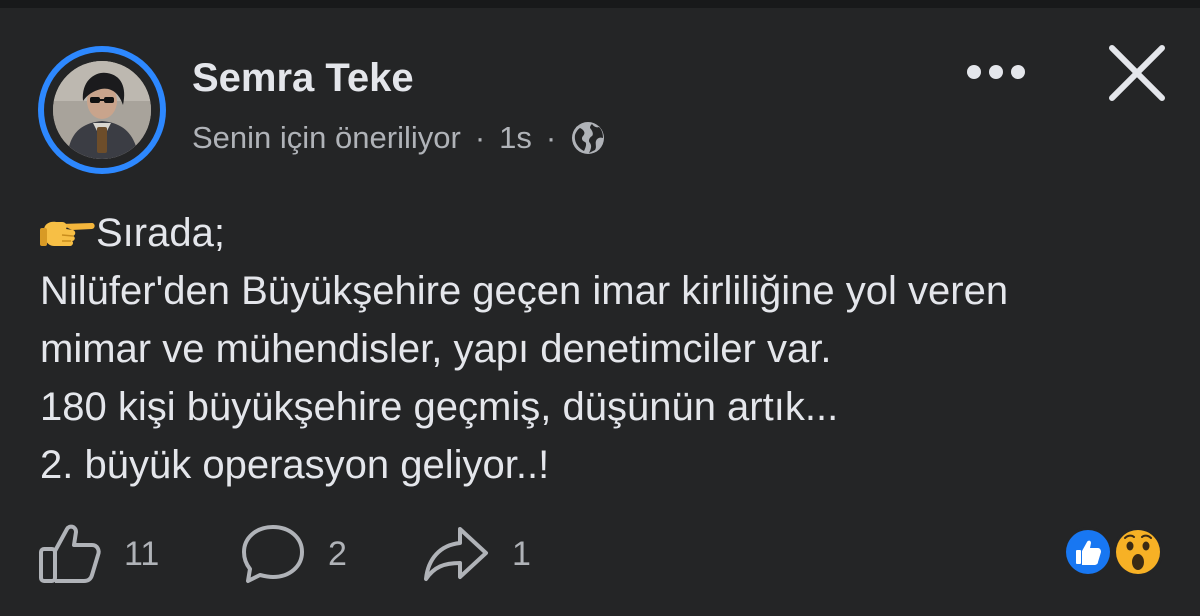 The image size is (1200, 616). What do you see at coordinates (1138, 552) in the screenshot?
I see `wow-reaction-icon` at bounding box center [1138, 552].